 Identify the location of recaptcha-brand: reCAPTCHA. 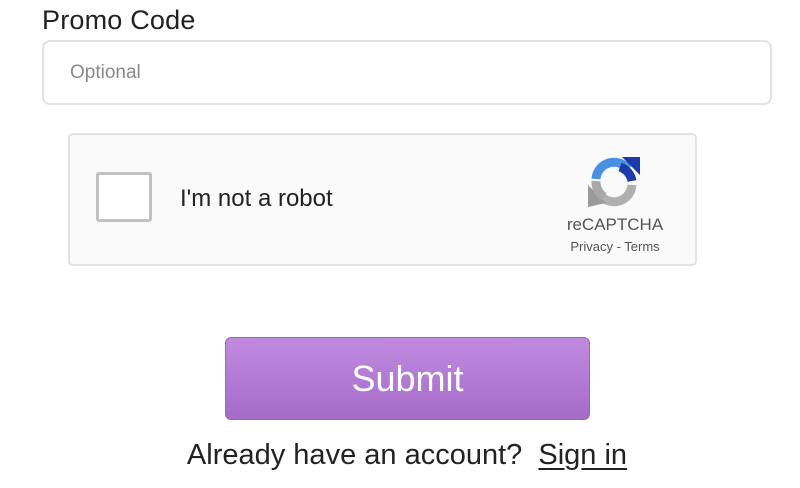
(615, 224).